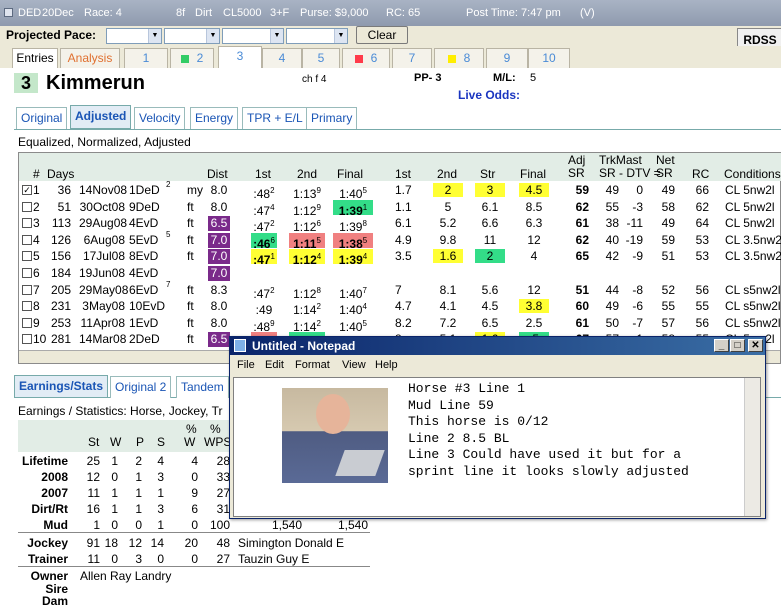 The width and height of the screenshot is (781, 610). Describe the element at coordinates (35, 58) in the screenshot. I see `tab-entries: Entries` at that location.